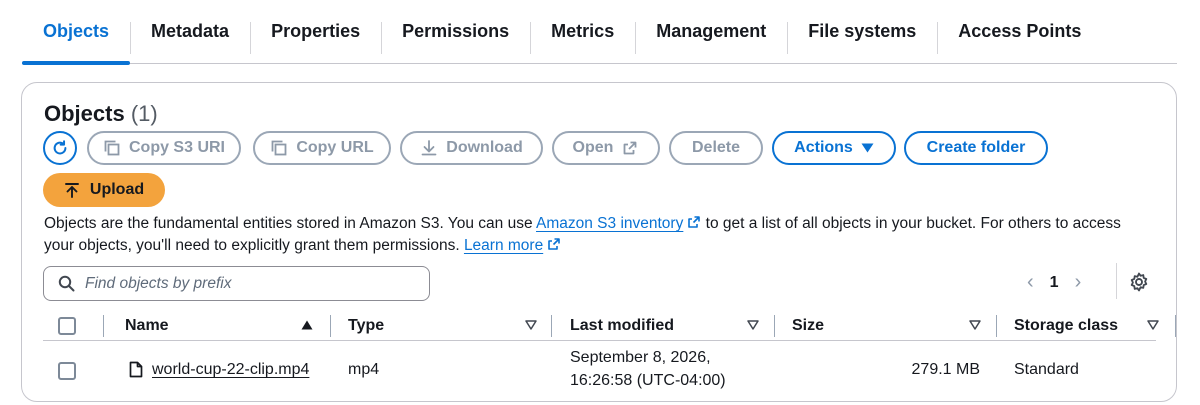 This screenshot has height=405, width=1200. Describe the element at coordinates (640, 357) in the screenshot. I see `object-last-modified-date: September 8, 2026,` at that location.